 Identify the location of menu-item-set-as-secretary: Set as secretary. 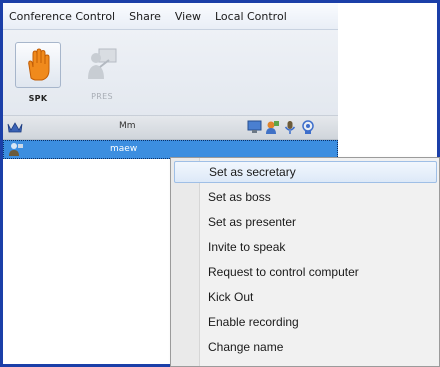
(305, 172).